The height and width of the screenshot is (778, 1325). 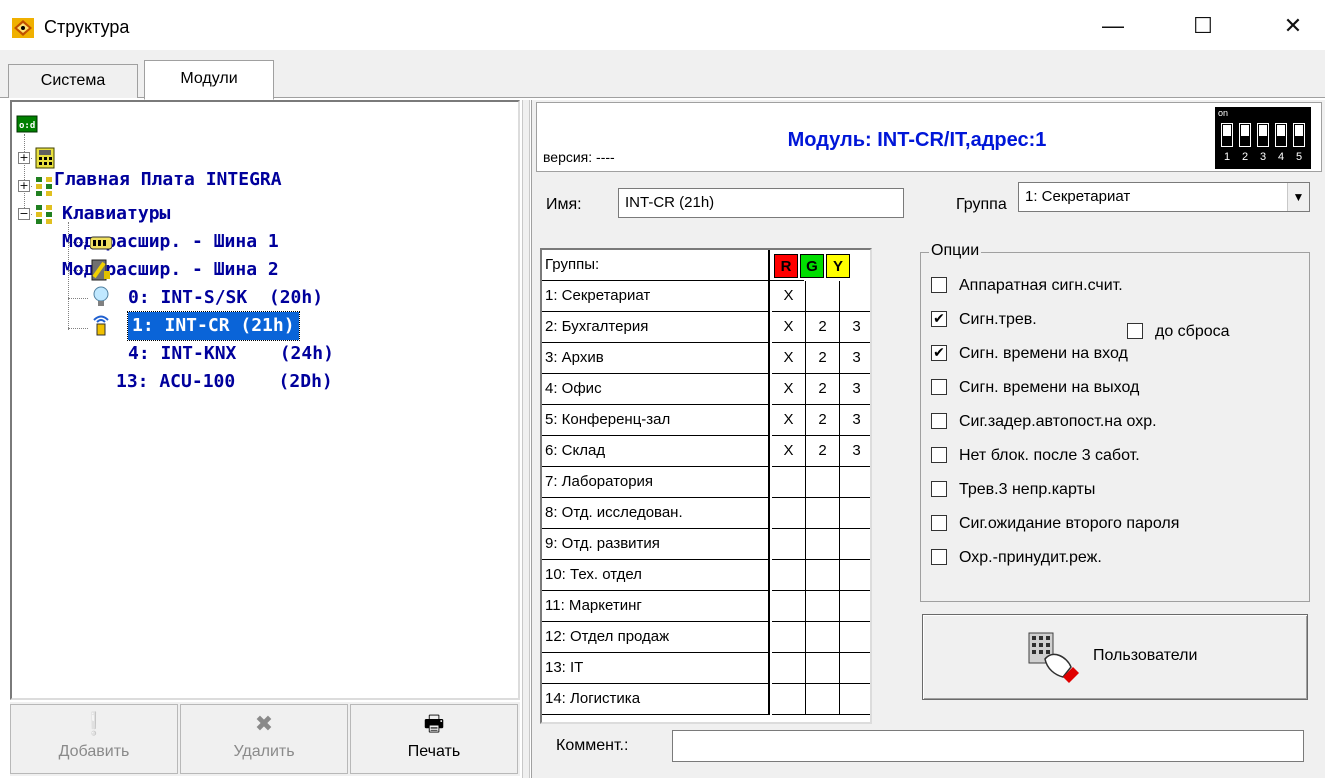 What do you see at coordinates (1115, 657) in the screenshot?
I see `users-button: Пользователи` at bounding box center [1115, 657].